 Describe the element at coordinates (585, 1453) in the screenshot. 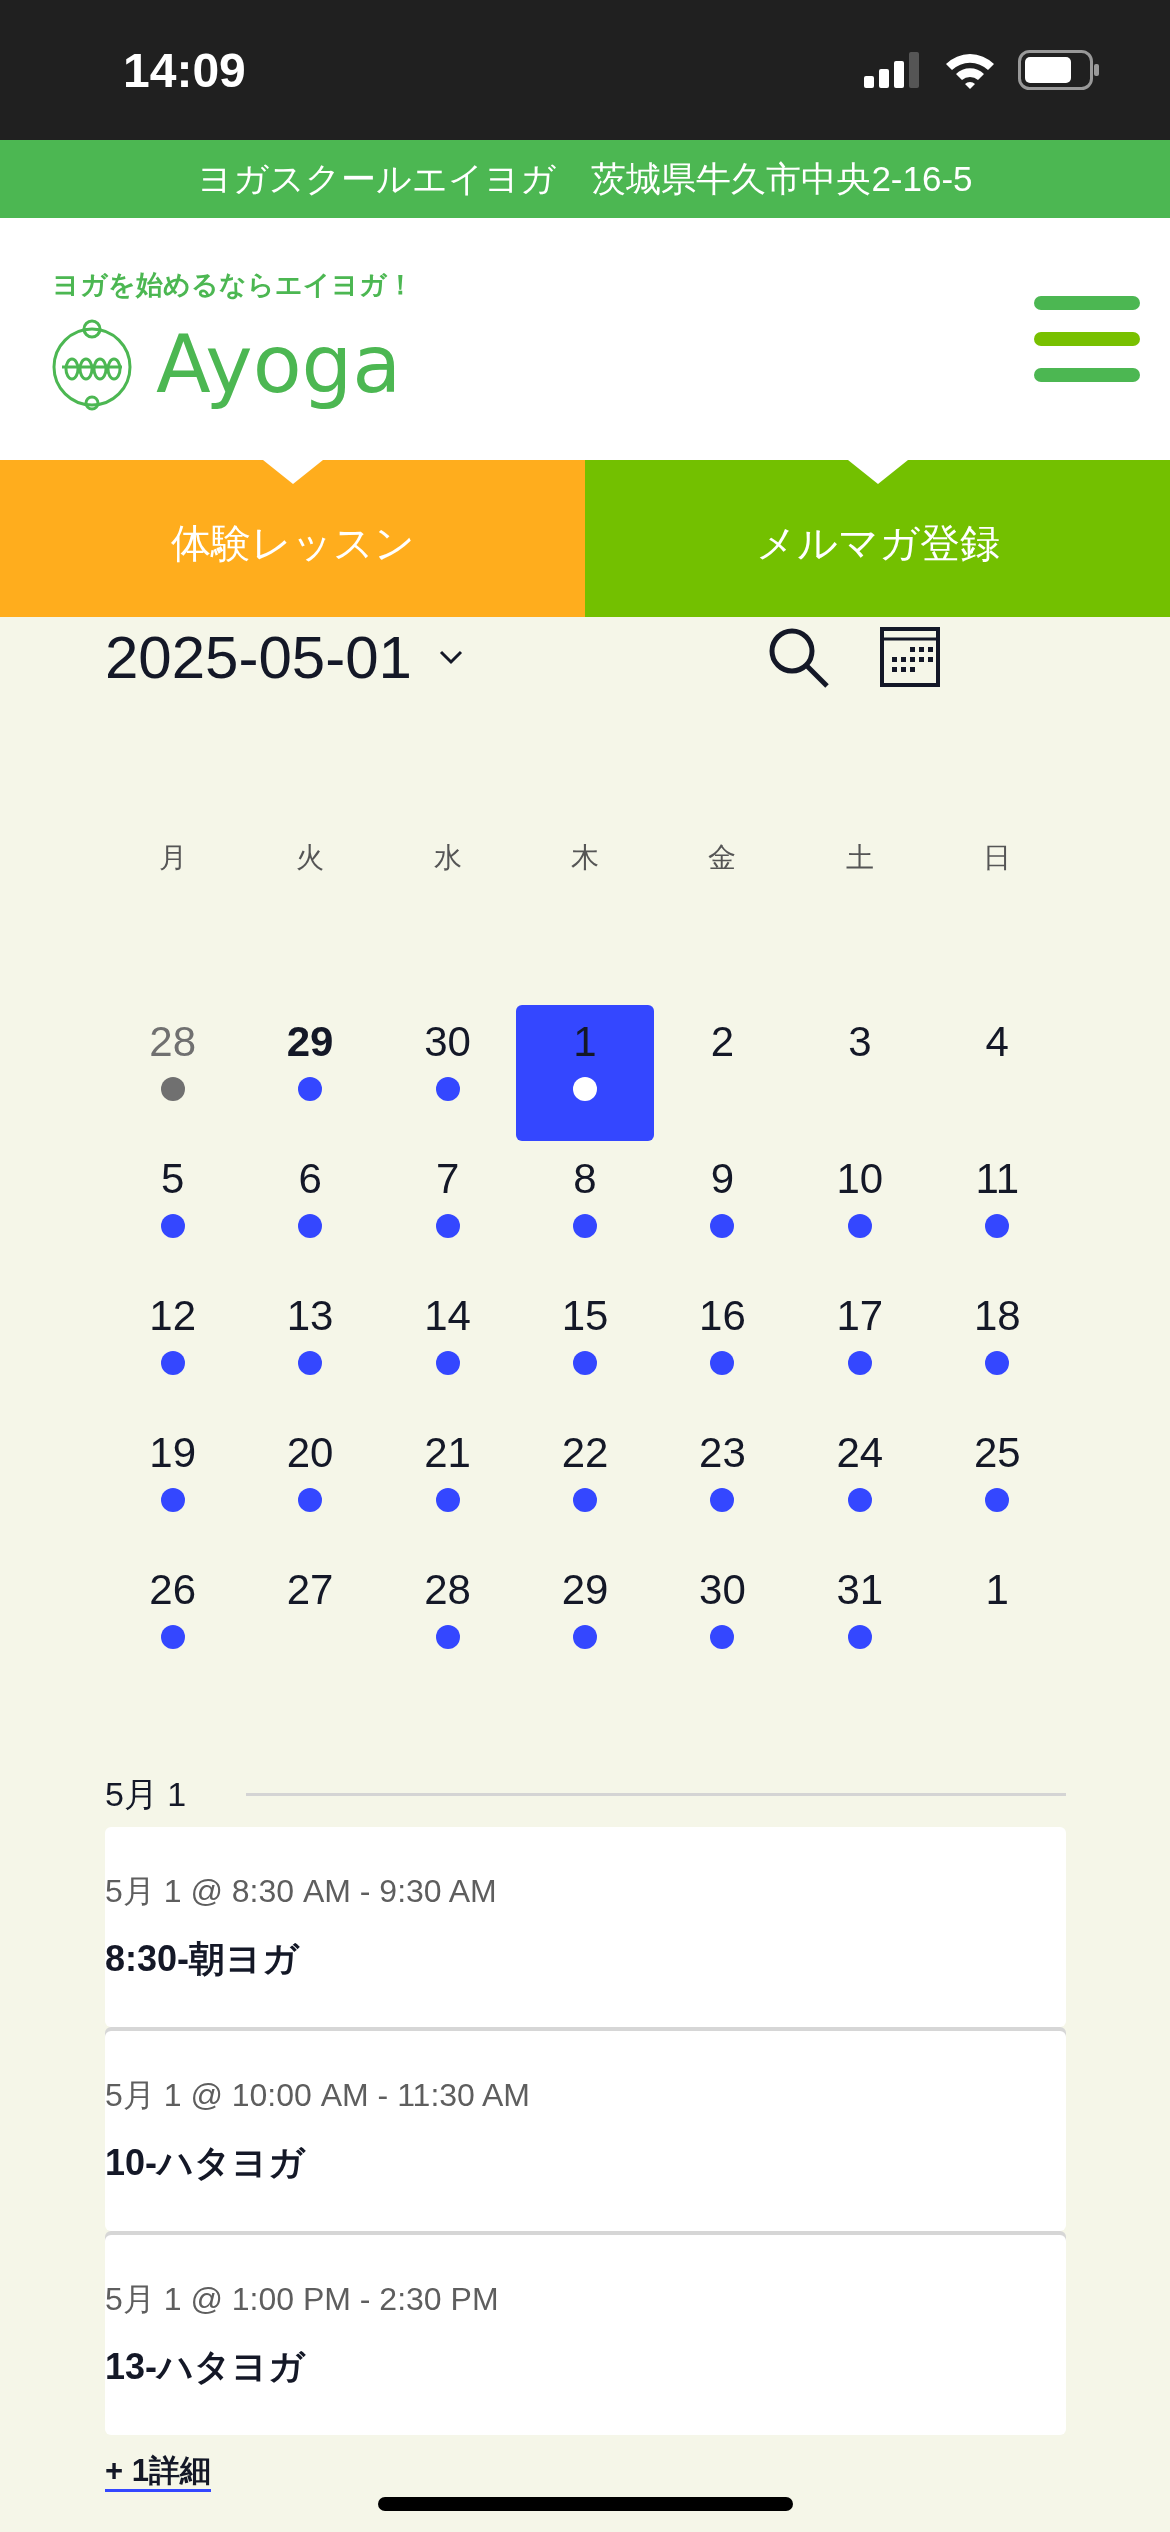

I see `day-number: 22` at that location.